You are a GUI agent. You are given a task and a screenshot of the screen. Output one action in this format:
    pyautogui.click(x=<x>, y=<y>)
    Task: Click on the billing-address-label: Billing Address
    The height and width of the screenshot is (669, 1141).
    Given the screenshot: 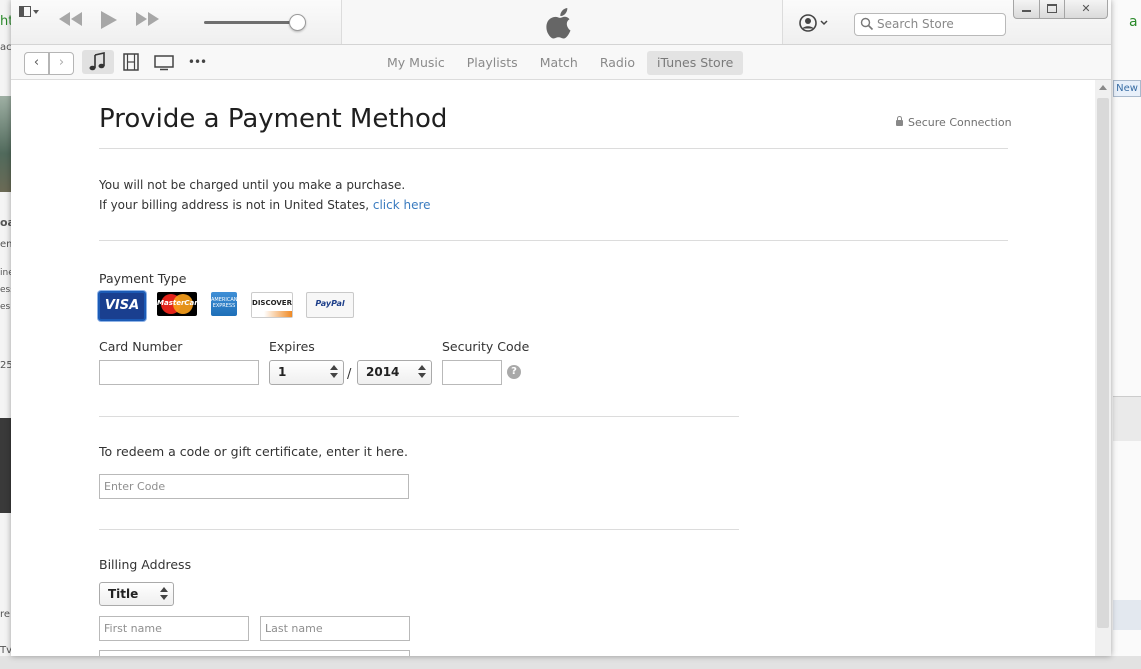 What is the action you would take?
    pyautogui.click(x=145, y=564)
    